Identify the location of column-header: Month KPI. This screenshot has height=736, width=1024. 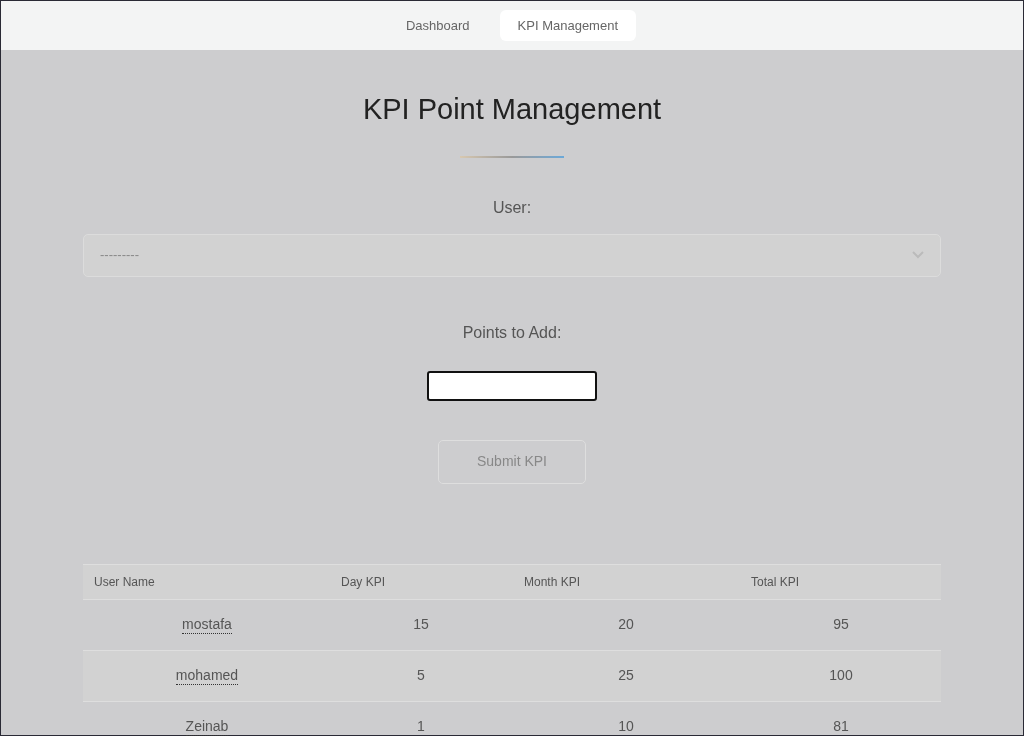
(552, 582).